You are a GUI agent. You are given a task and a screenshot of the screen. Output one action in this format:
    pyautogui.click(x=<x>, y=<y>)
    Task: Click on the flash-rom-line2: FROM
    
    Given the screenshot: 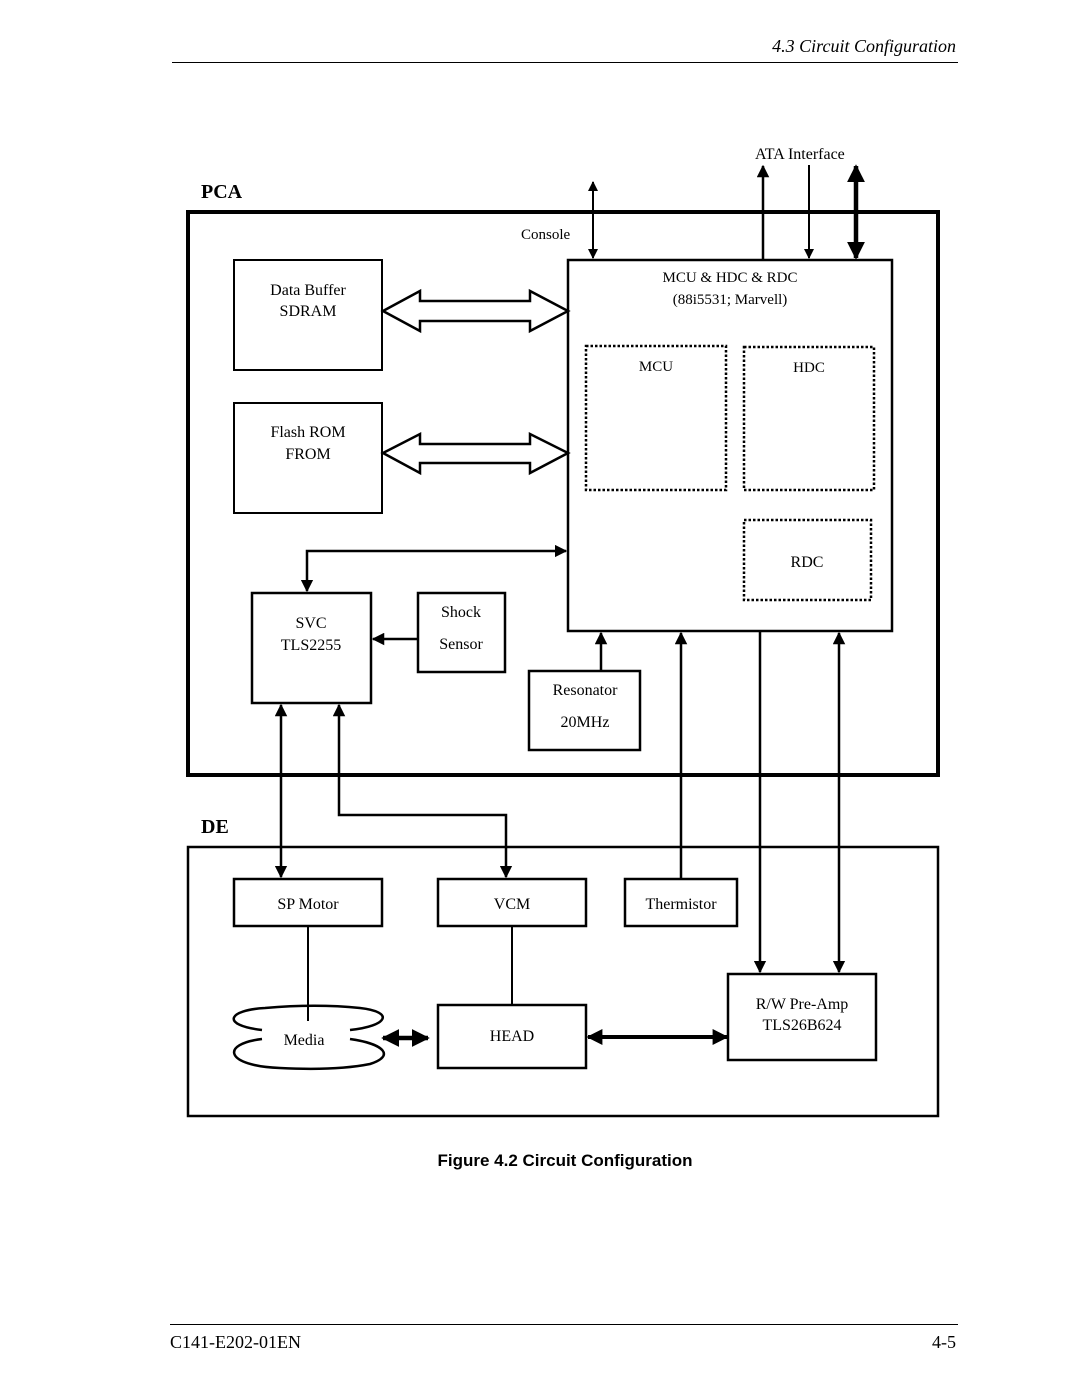 What is the action you would take?
    pyautogui.click(x=307, y=454)
    